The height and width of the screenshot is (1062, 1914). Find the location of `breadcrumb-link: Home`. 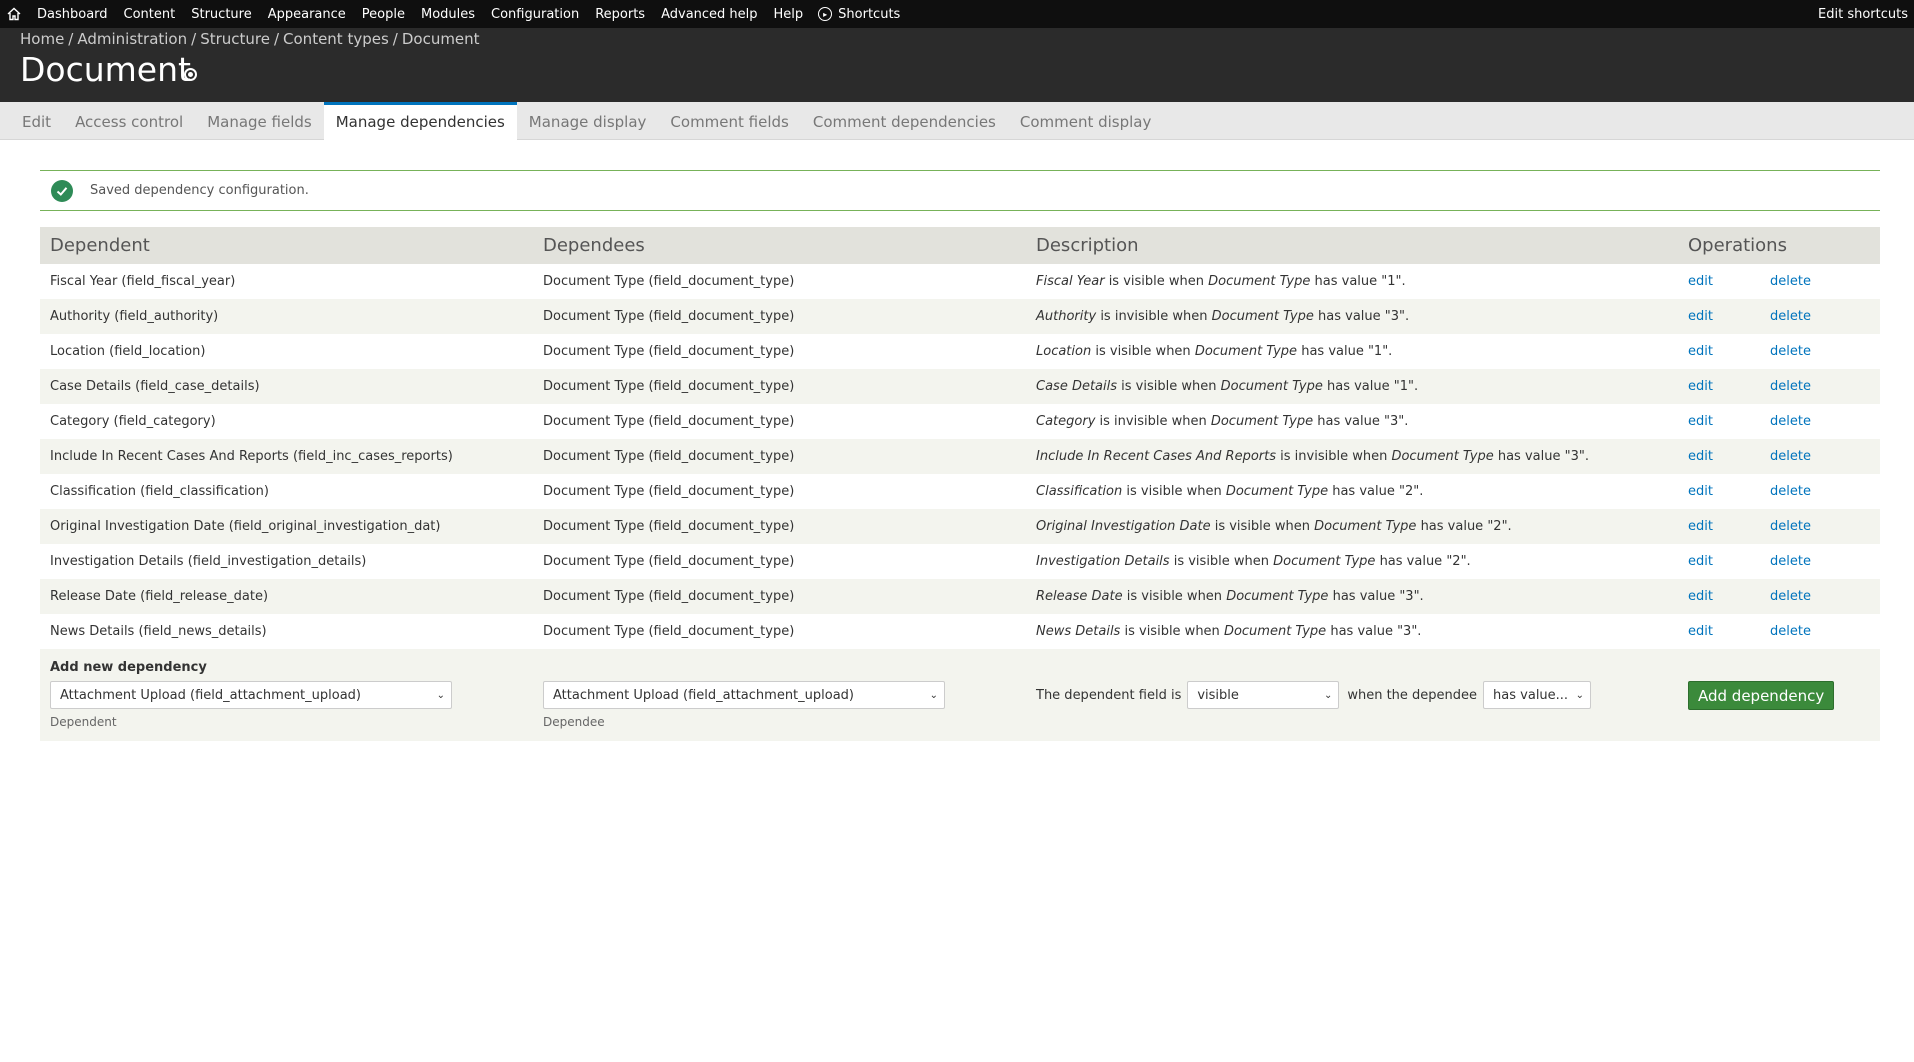

breadcrumb-link: Home is located at coordinates (42, 39).